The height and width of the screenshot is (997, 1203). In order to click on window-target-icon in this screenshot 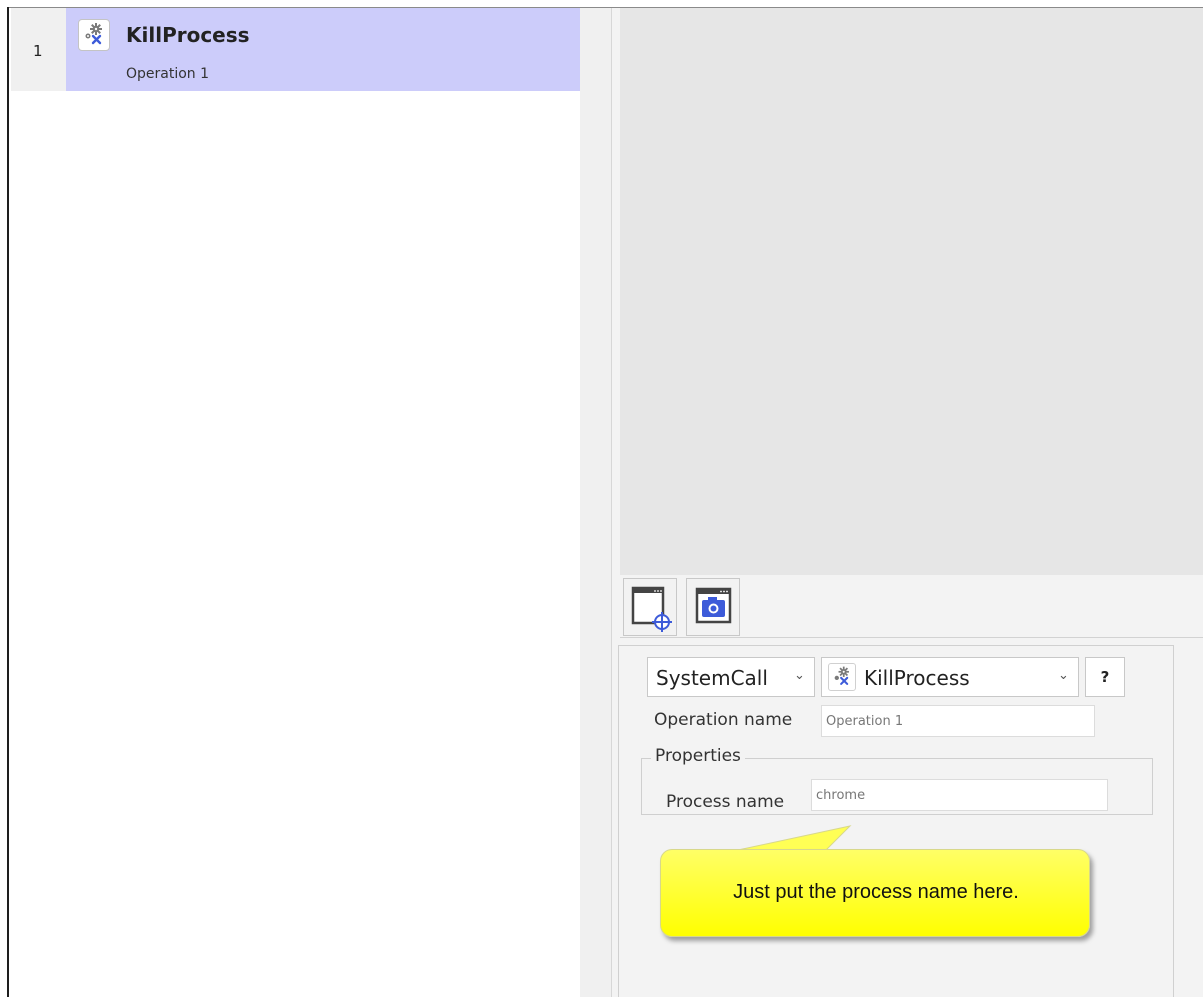, I will do `click(651, 609)`.